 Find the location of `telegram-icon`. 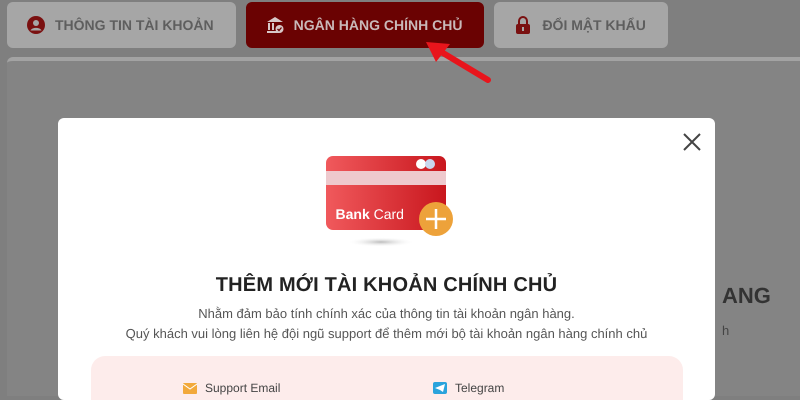

telegram-icon is located at coordinates (440, 388).